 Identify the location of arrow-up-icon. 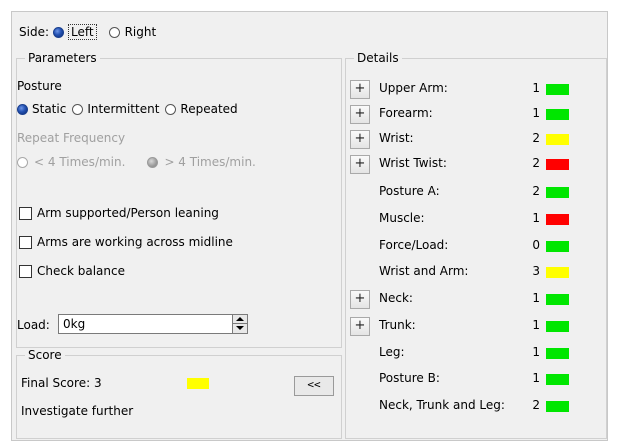
(240, 319).